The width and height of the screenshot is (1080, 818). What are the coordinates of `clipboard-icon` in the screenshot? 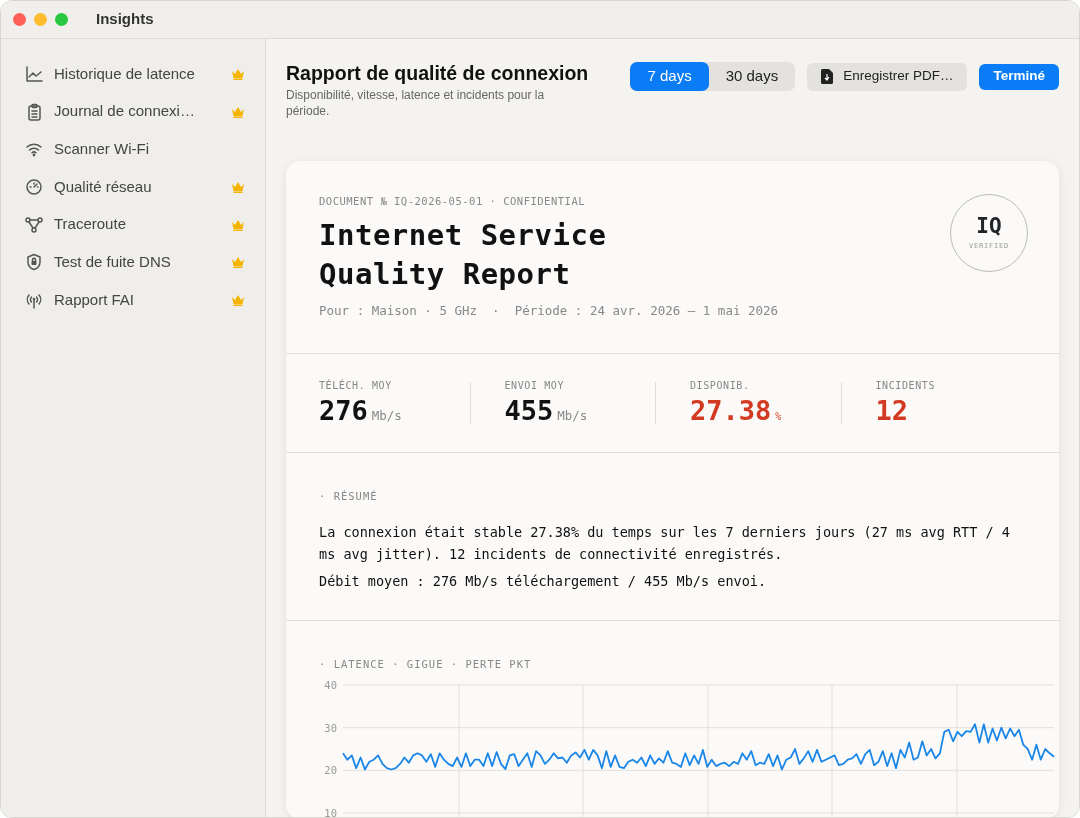 It's located at (34, 111).